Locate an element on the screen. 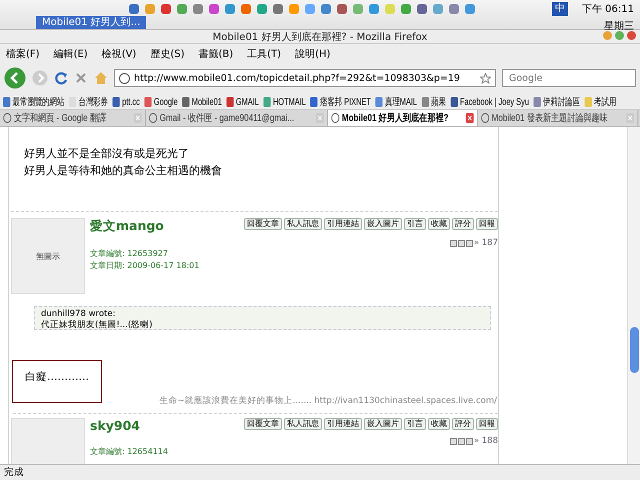 Image resolution: width=640 pixels, height=480 pixels. bookmark-item: ptt.cc is located at coordinates (126, 102).